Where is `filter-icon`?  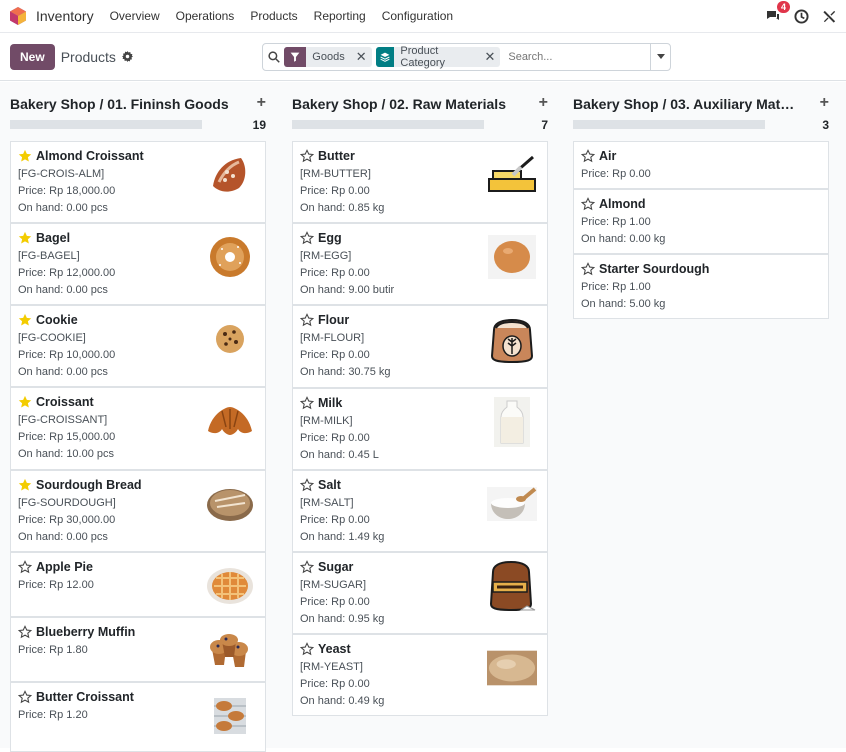 filter-icon is located at coordinates (295, 56).